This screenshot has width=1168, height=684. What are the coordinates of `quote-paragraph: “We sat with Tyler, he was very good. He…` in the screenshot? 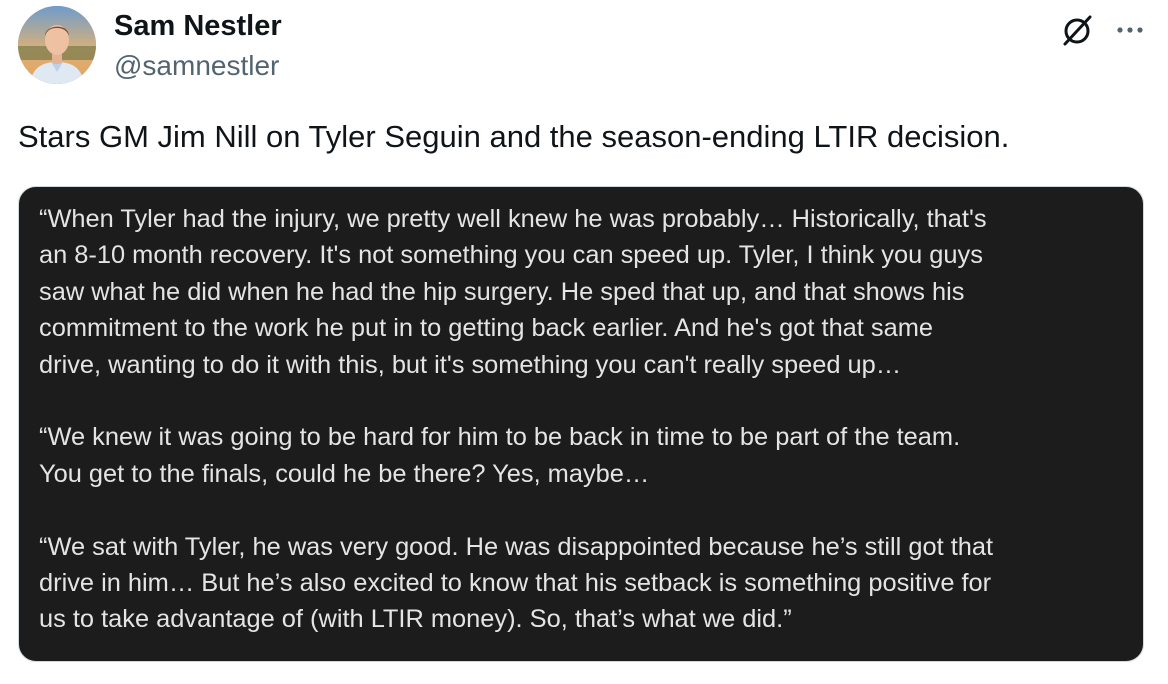 It's located at (516, 583).